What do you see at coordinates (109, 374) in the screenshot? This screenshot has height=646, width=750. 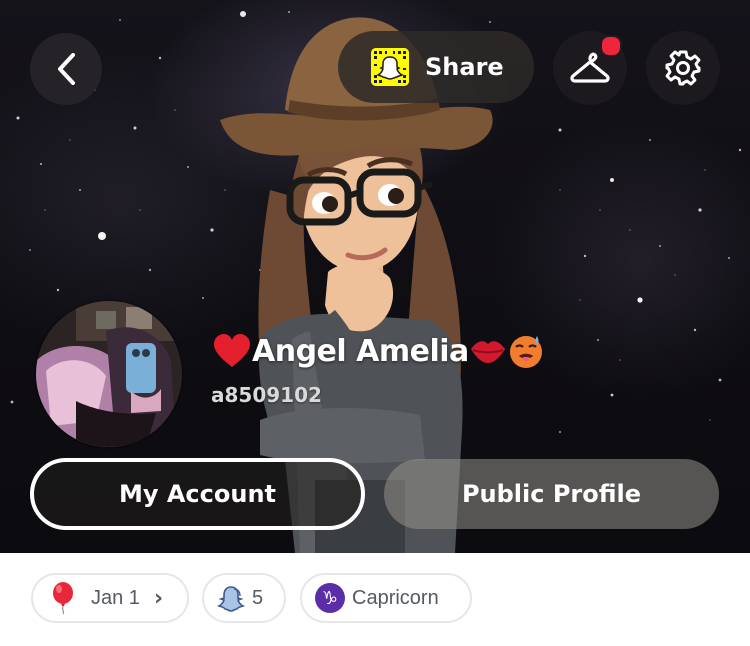 I see `profile-photo` at bounding box center [109, 374].